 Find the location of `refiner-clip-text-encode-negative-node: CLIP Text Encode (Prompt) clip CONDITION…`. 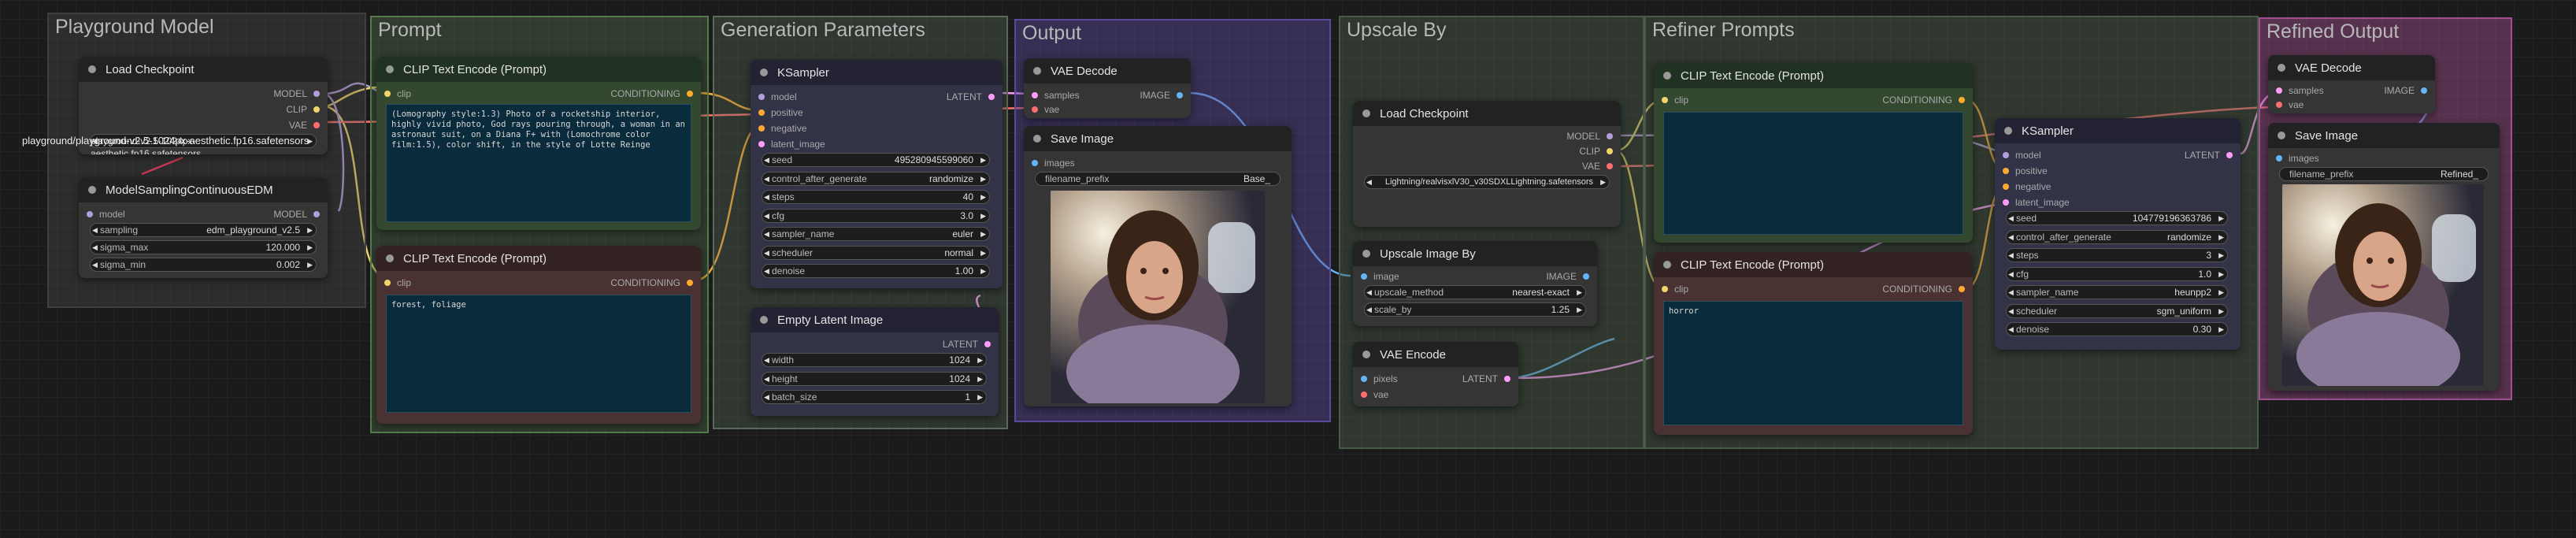

refiner-clip-text-encode-negative-node: CLIP Text Encode (Prompt) clip CONDITION… is located at coordinates (1813, 343).